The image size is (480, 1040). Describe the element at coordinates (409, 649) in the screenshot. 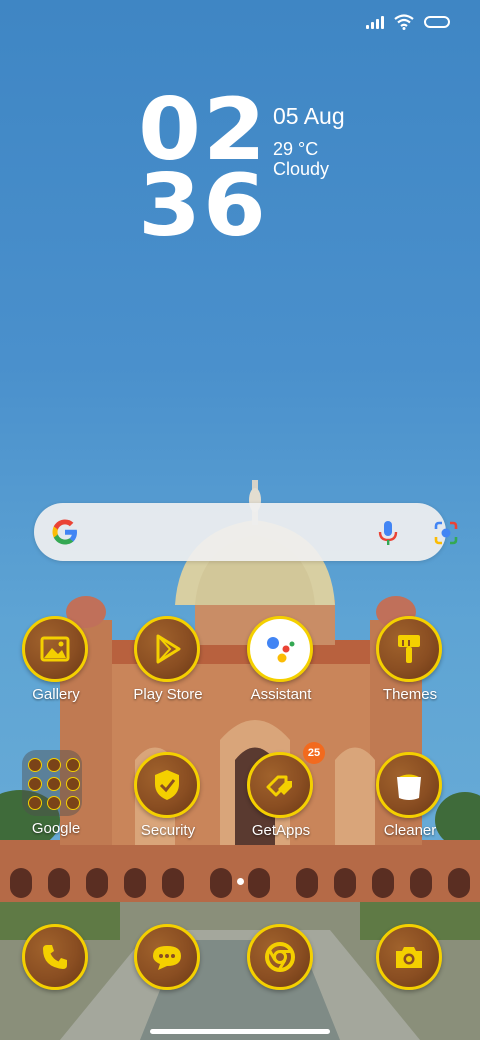

I see `themes-icon` at that location.